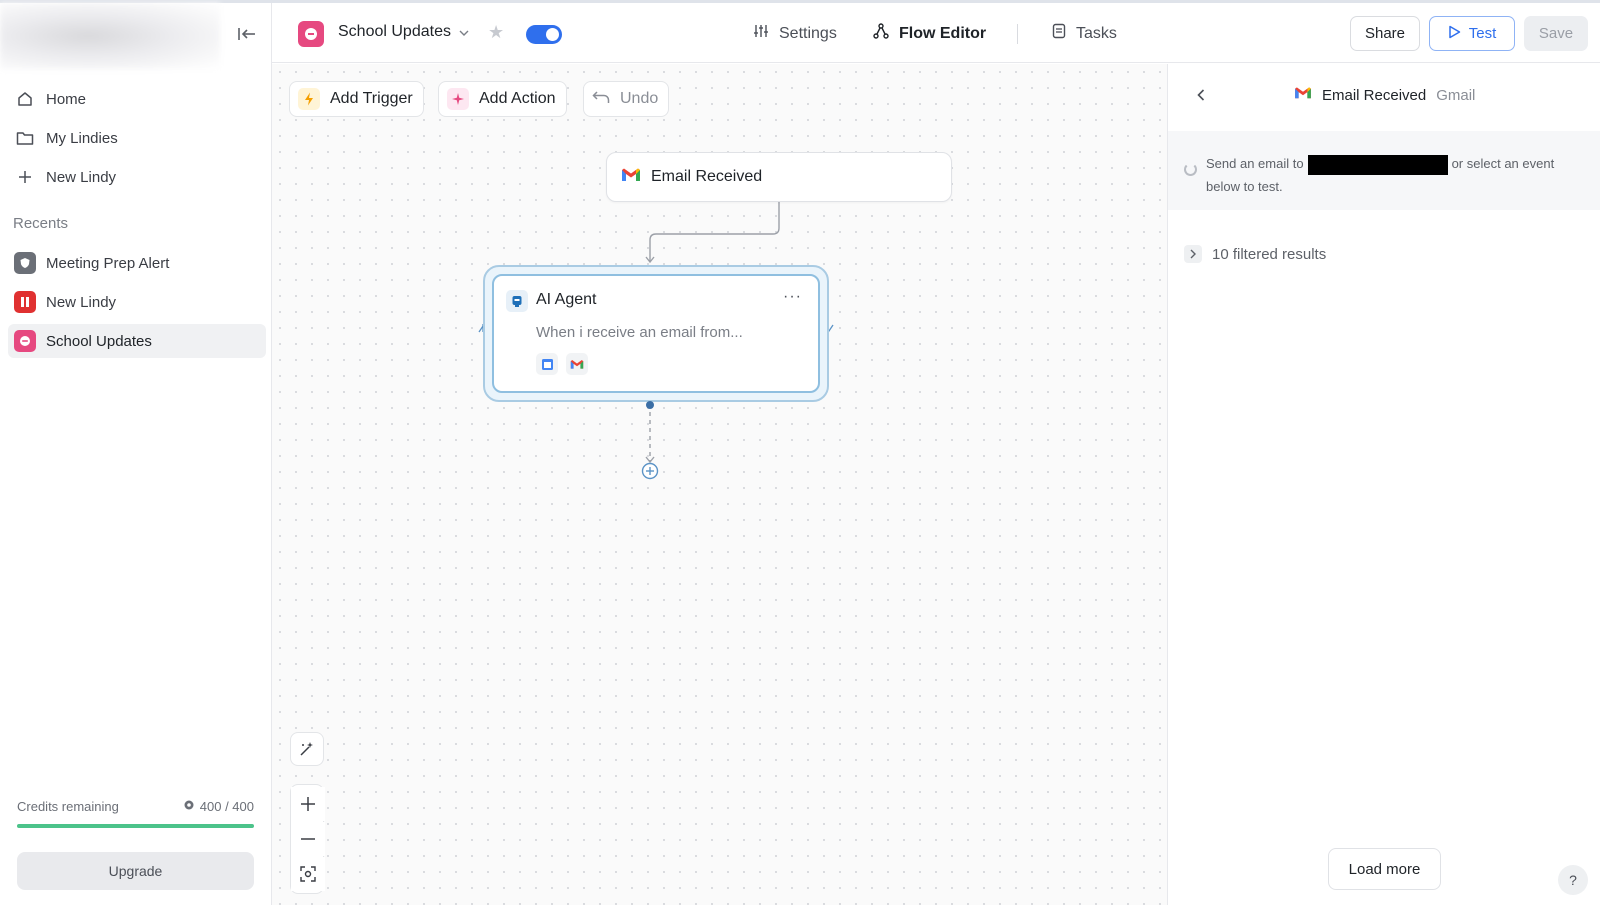 Image resolution: width=1600 pixels, height=905 pixels. What do you see at coordinates (1377, 164) in the screenshot?
I see `redacted-email-address` at bounding box center [1377, 164].